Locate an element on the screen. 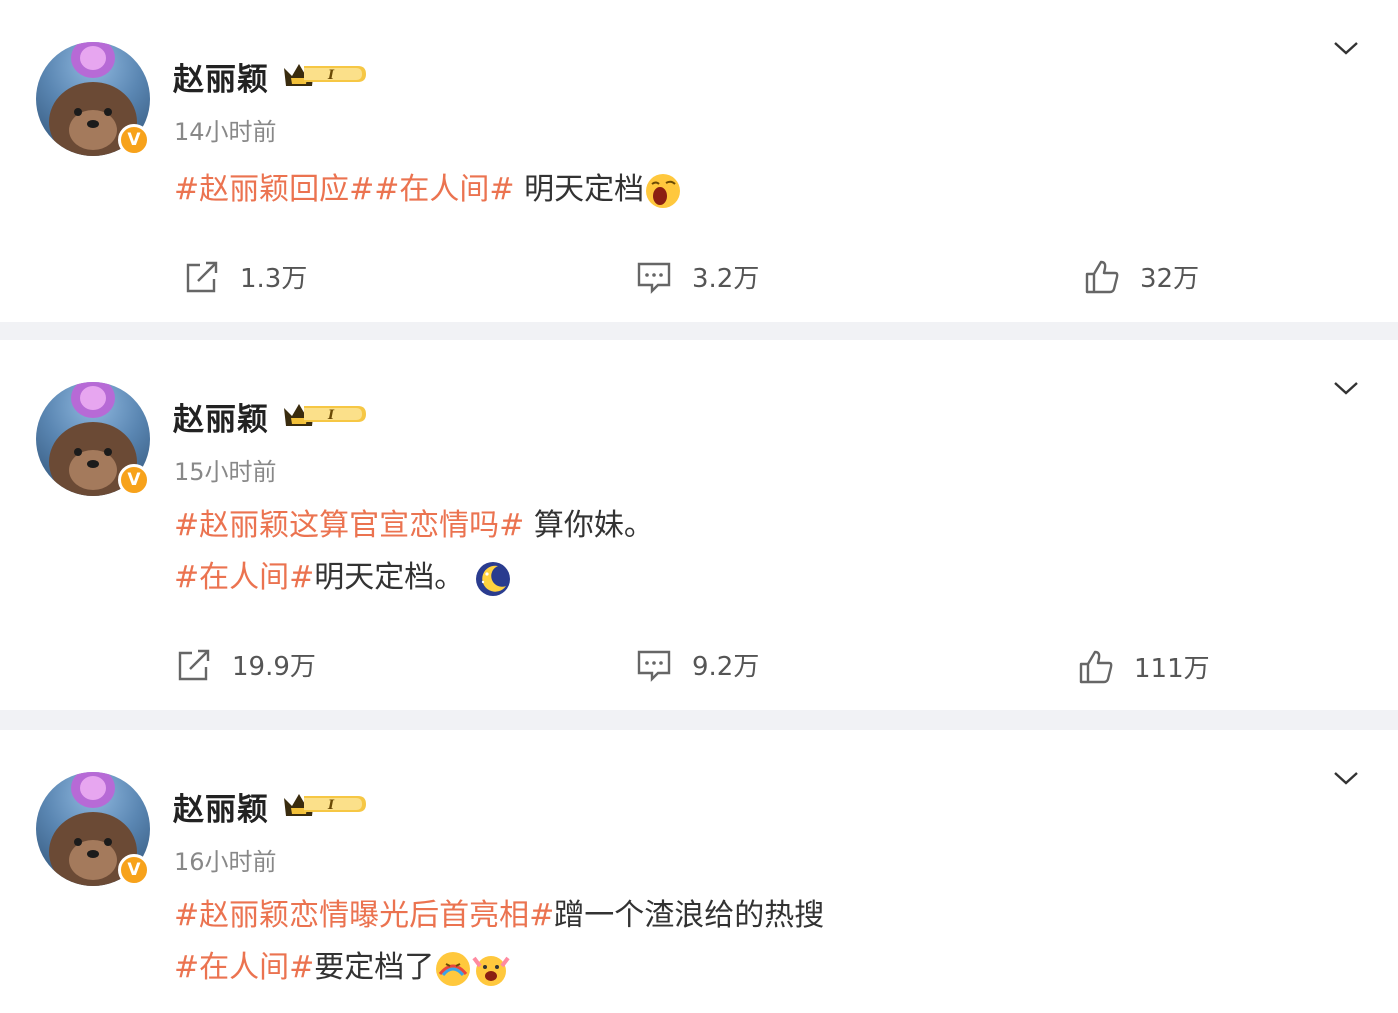 The width and height of the screenshot is (1398, 1013). like-count: 111万 is located at coordinates (1172, 669).